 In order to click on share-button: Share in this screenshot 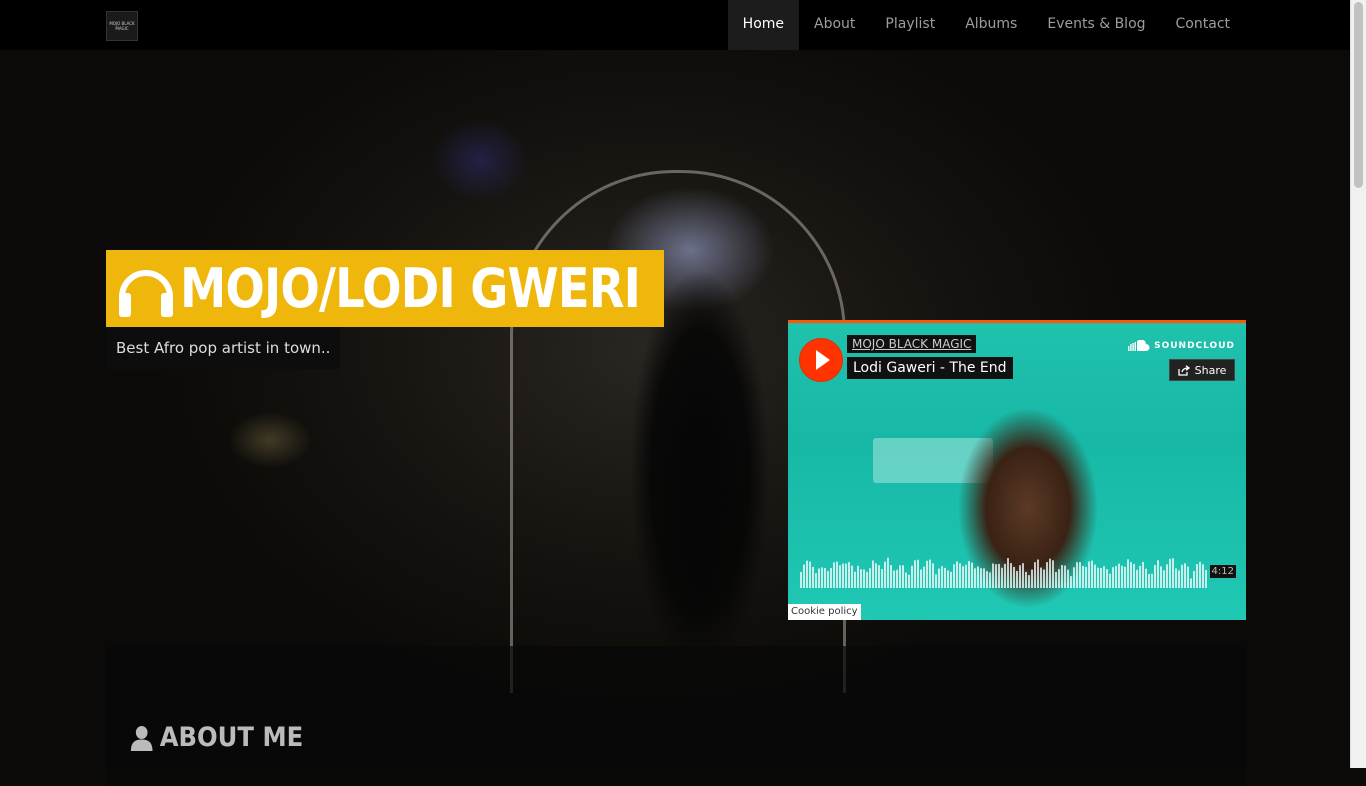, I will do `click(1202, 370)`.